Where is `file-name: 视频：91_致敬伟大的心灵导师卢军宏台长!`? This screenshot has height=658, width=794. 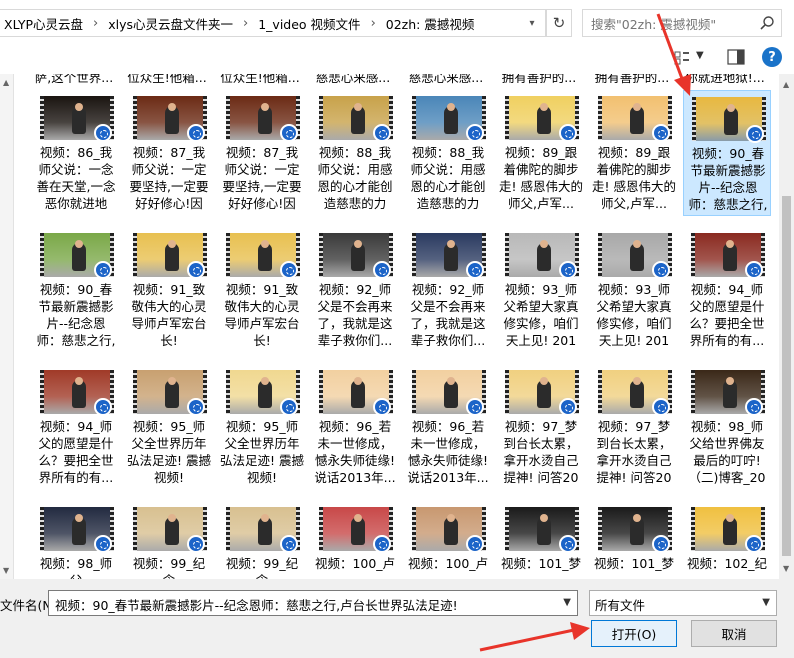
file-name: 视频：91_致敬伟大的心灵导师卢军宏台长! is located at coordinates (262, 315).